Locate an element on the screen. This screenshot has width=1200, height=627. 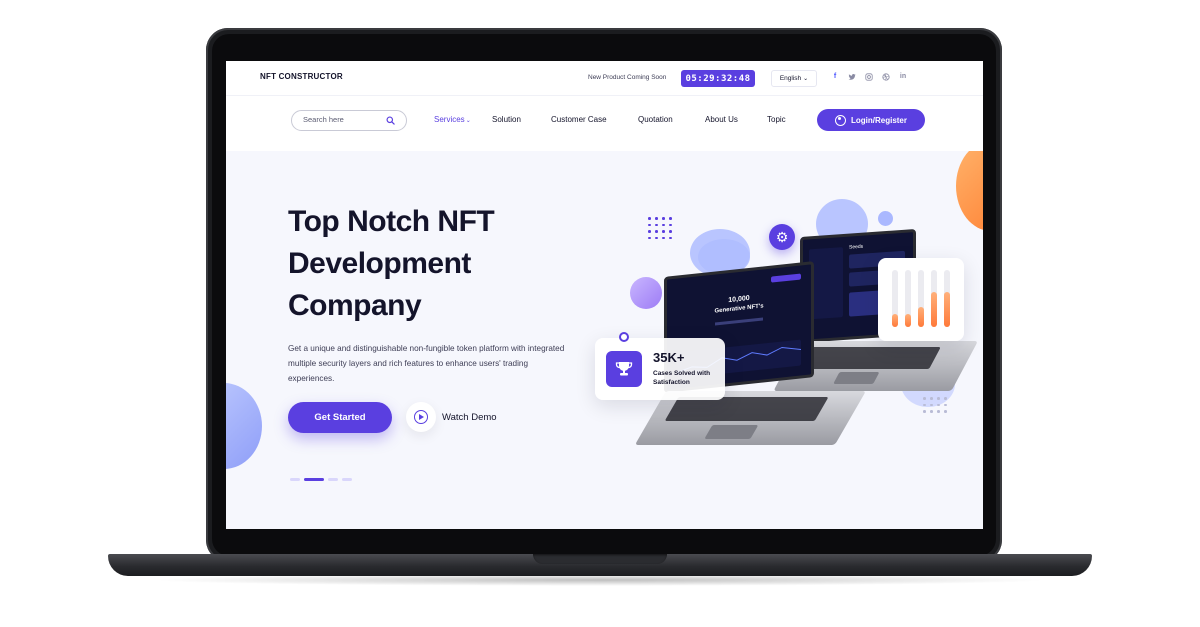
blue-bubble is located at coordinates (885, 218).